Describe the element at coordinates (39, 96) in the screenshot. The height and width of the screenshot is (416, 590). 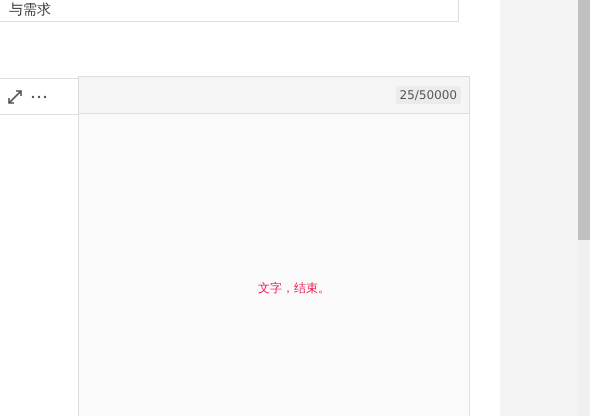
I see `more-icon` at that location.